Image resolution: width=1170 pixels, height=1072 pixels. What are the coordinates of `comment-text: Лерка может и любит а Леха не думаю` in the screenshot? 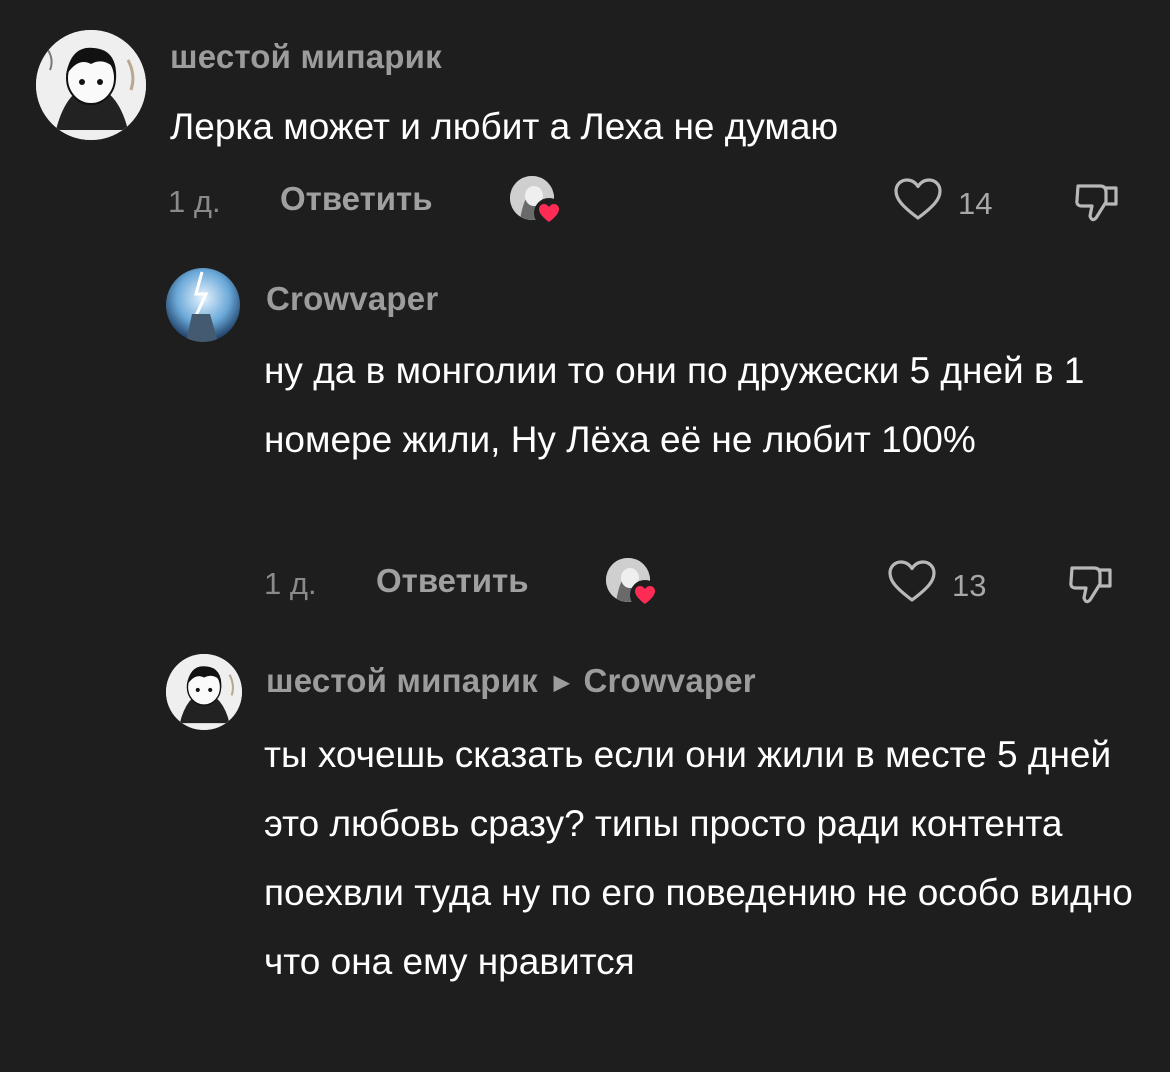 It's located at (504, 126).